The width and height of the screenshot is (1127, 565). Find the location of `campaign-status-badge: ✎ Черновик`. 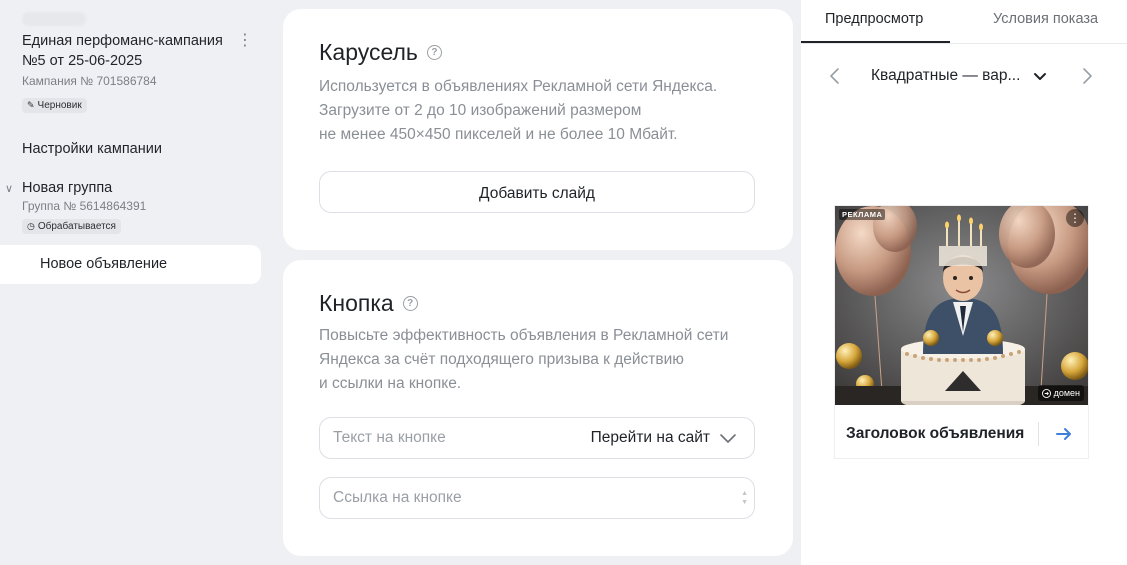

campaign-status-badge: ✎ Черновик is located at coordinates (54, 105).